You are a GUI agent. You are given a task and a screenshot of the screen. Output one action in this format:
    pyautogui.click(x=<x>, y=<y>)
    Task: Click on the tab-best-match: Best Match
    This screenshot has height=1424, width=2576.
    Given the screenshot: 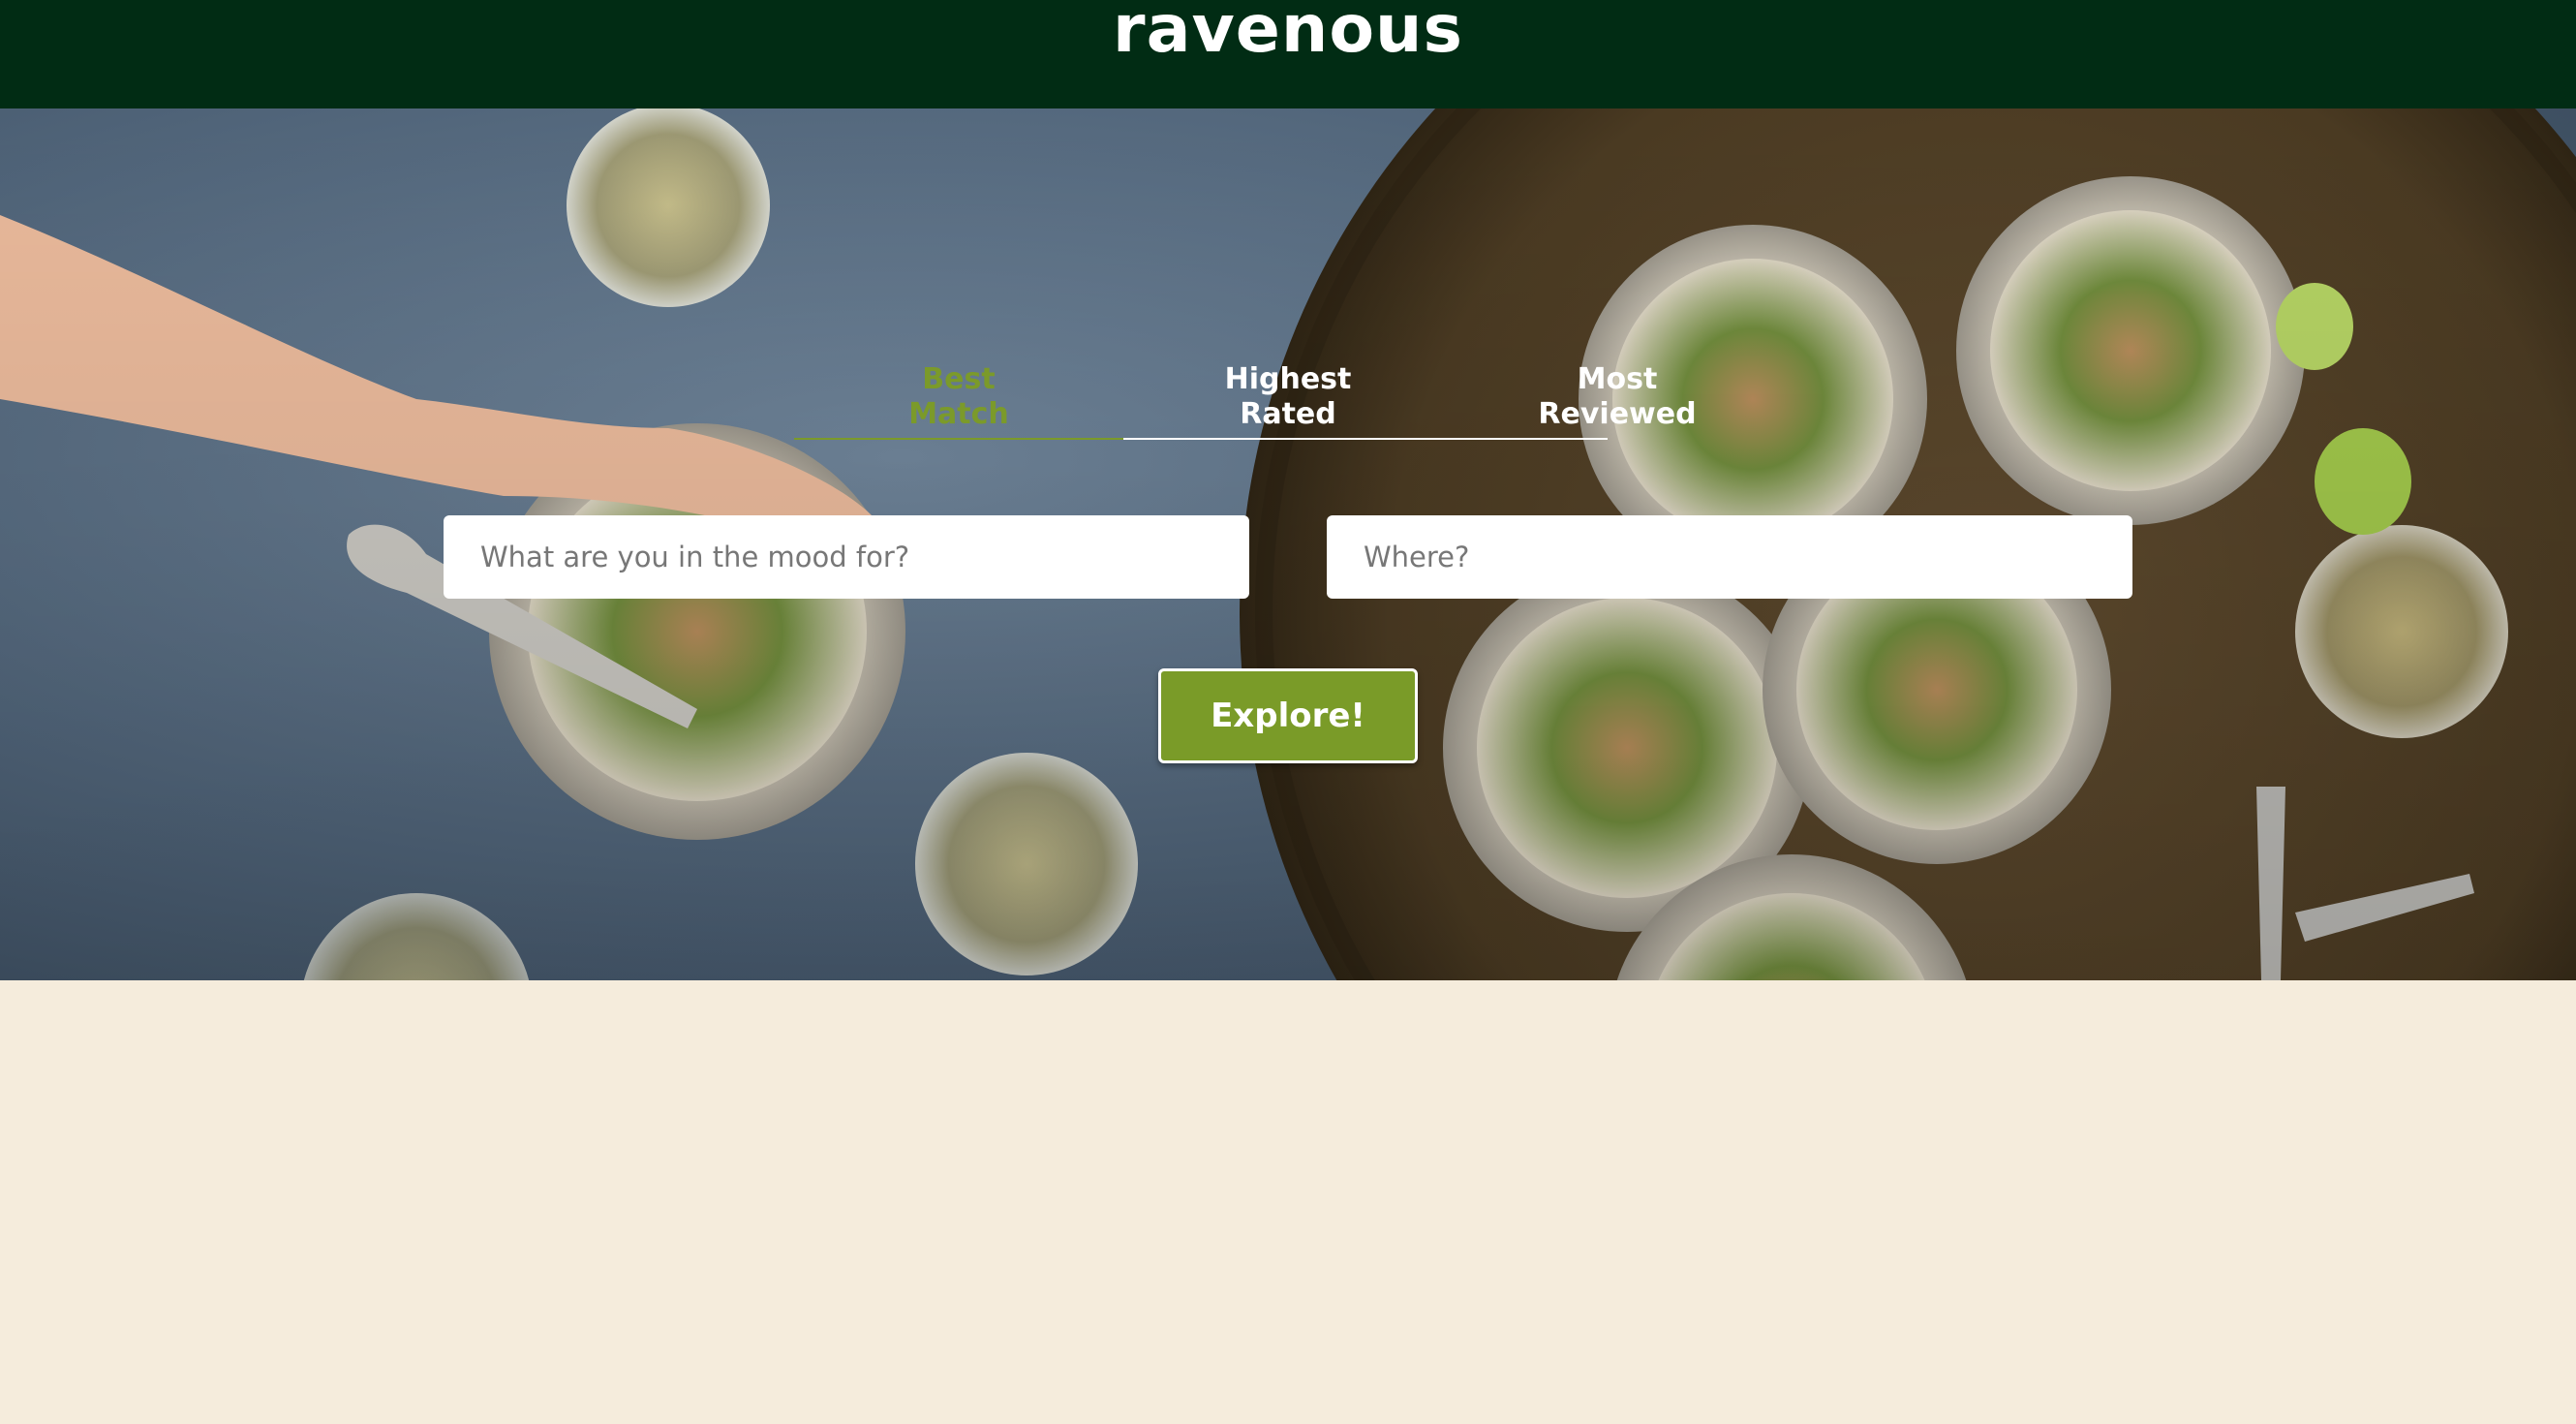 What is the action you would take?
    pyautogui.click(x=958, y=397)
    